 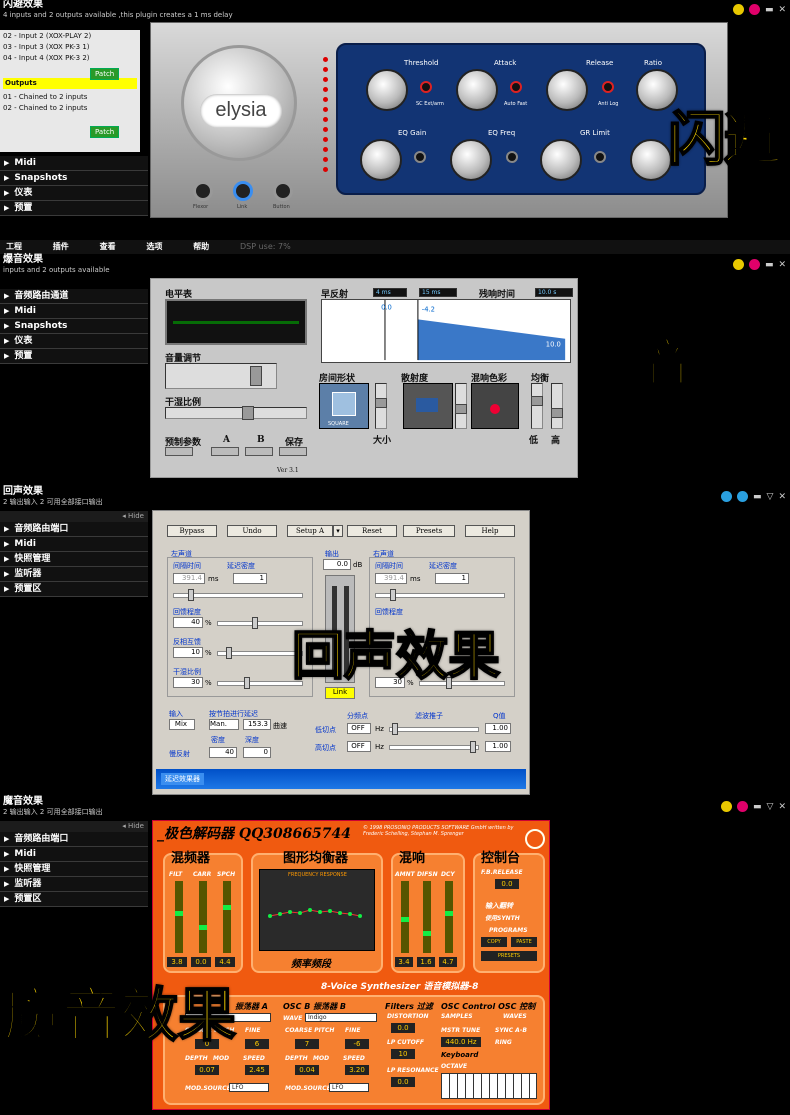 I want to click on eq-low-slider, so click(x=537, y=406).